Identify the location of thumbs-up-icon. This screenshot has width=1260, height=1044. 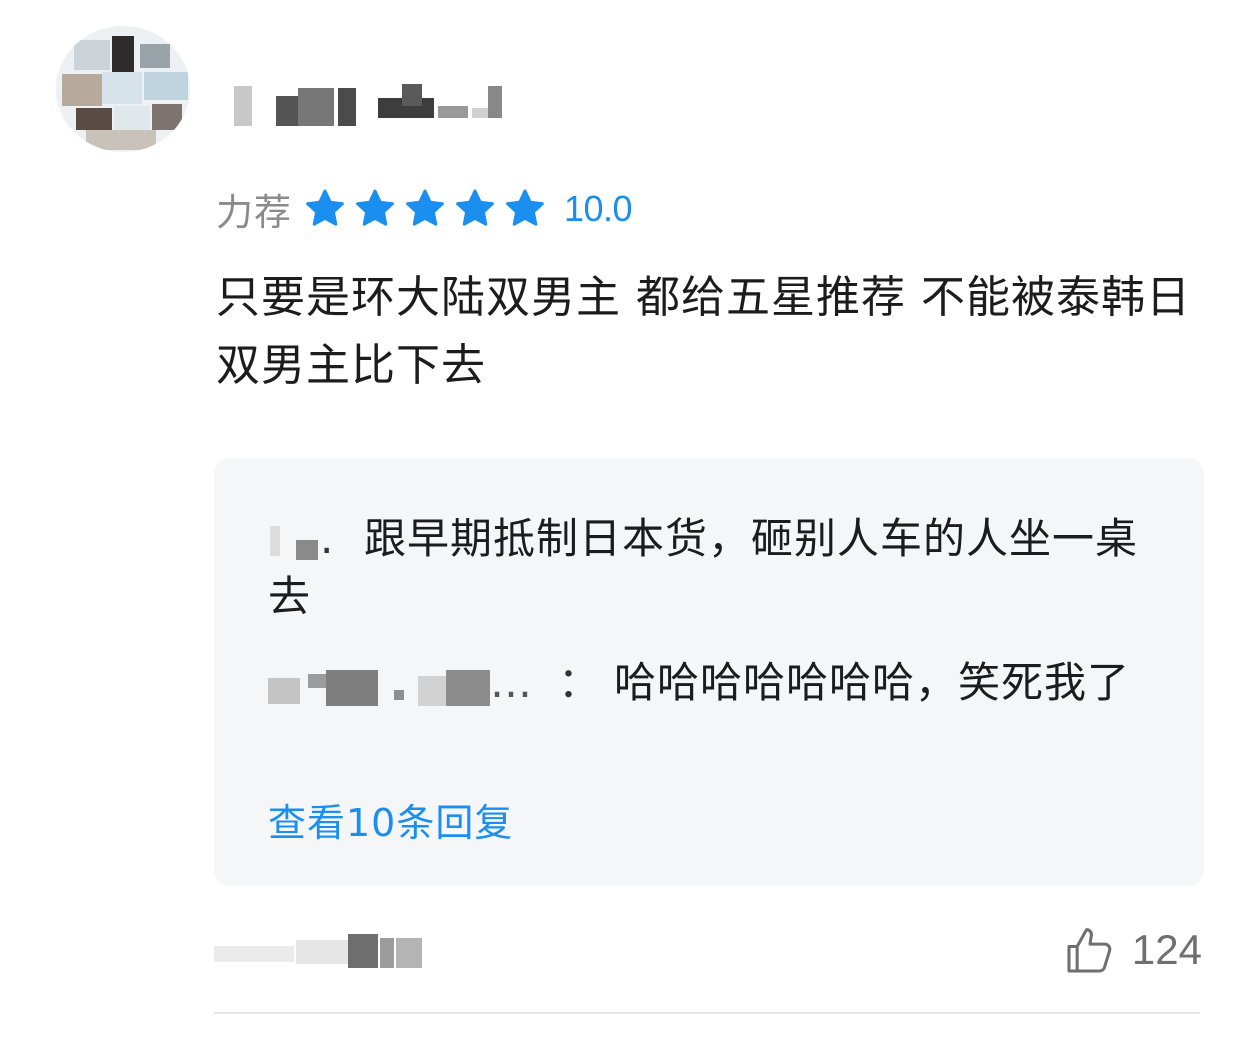
(1089, 950).